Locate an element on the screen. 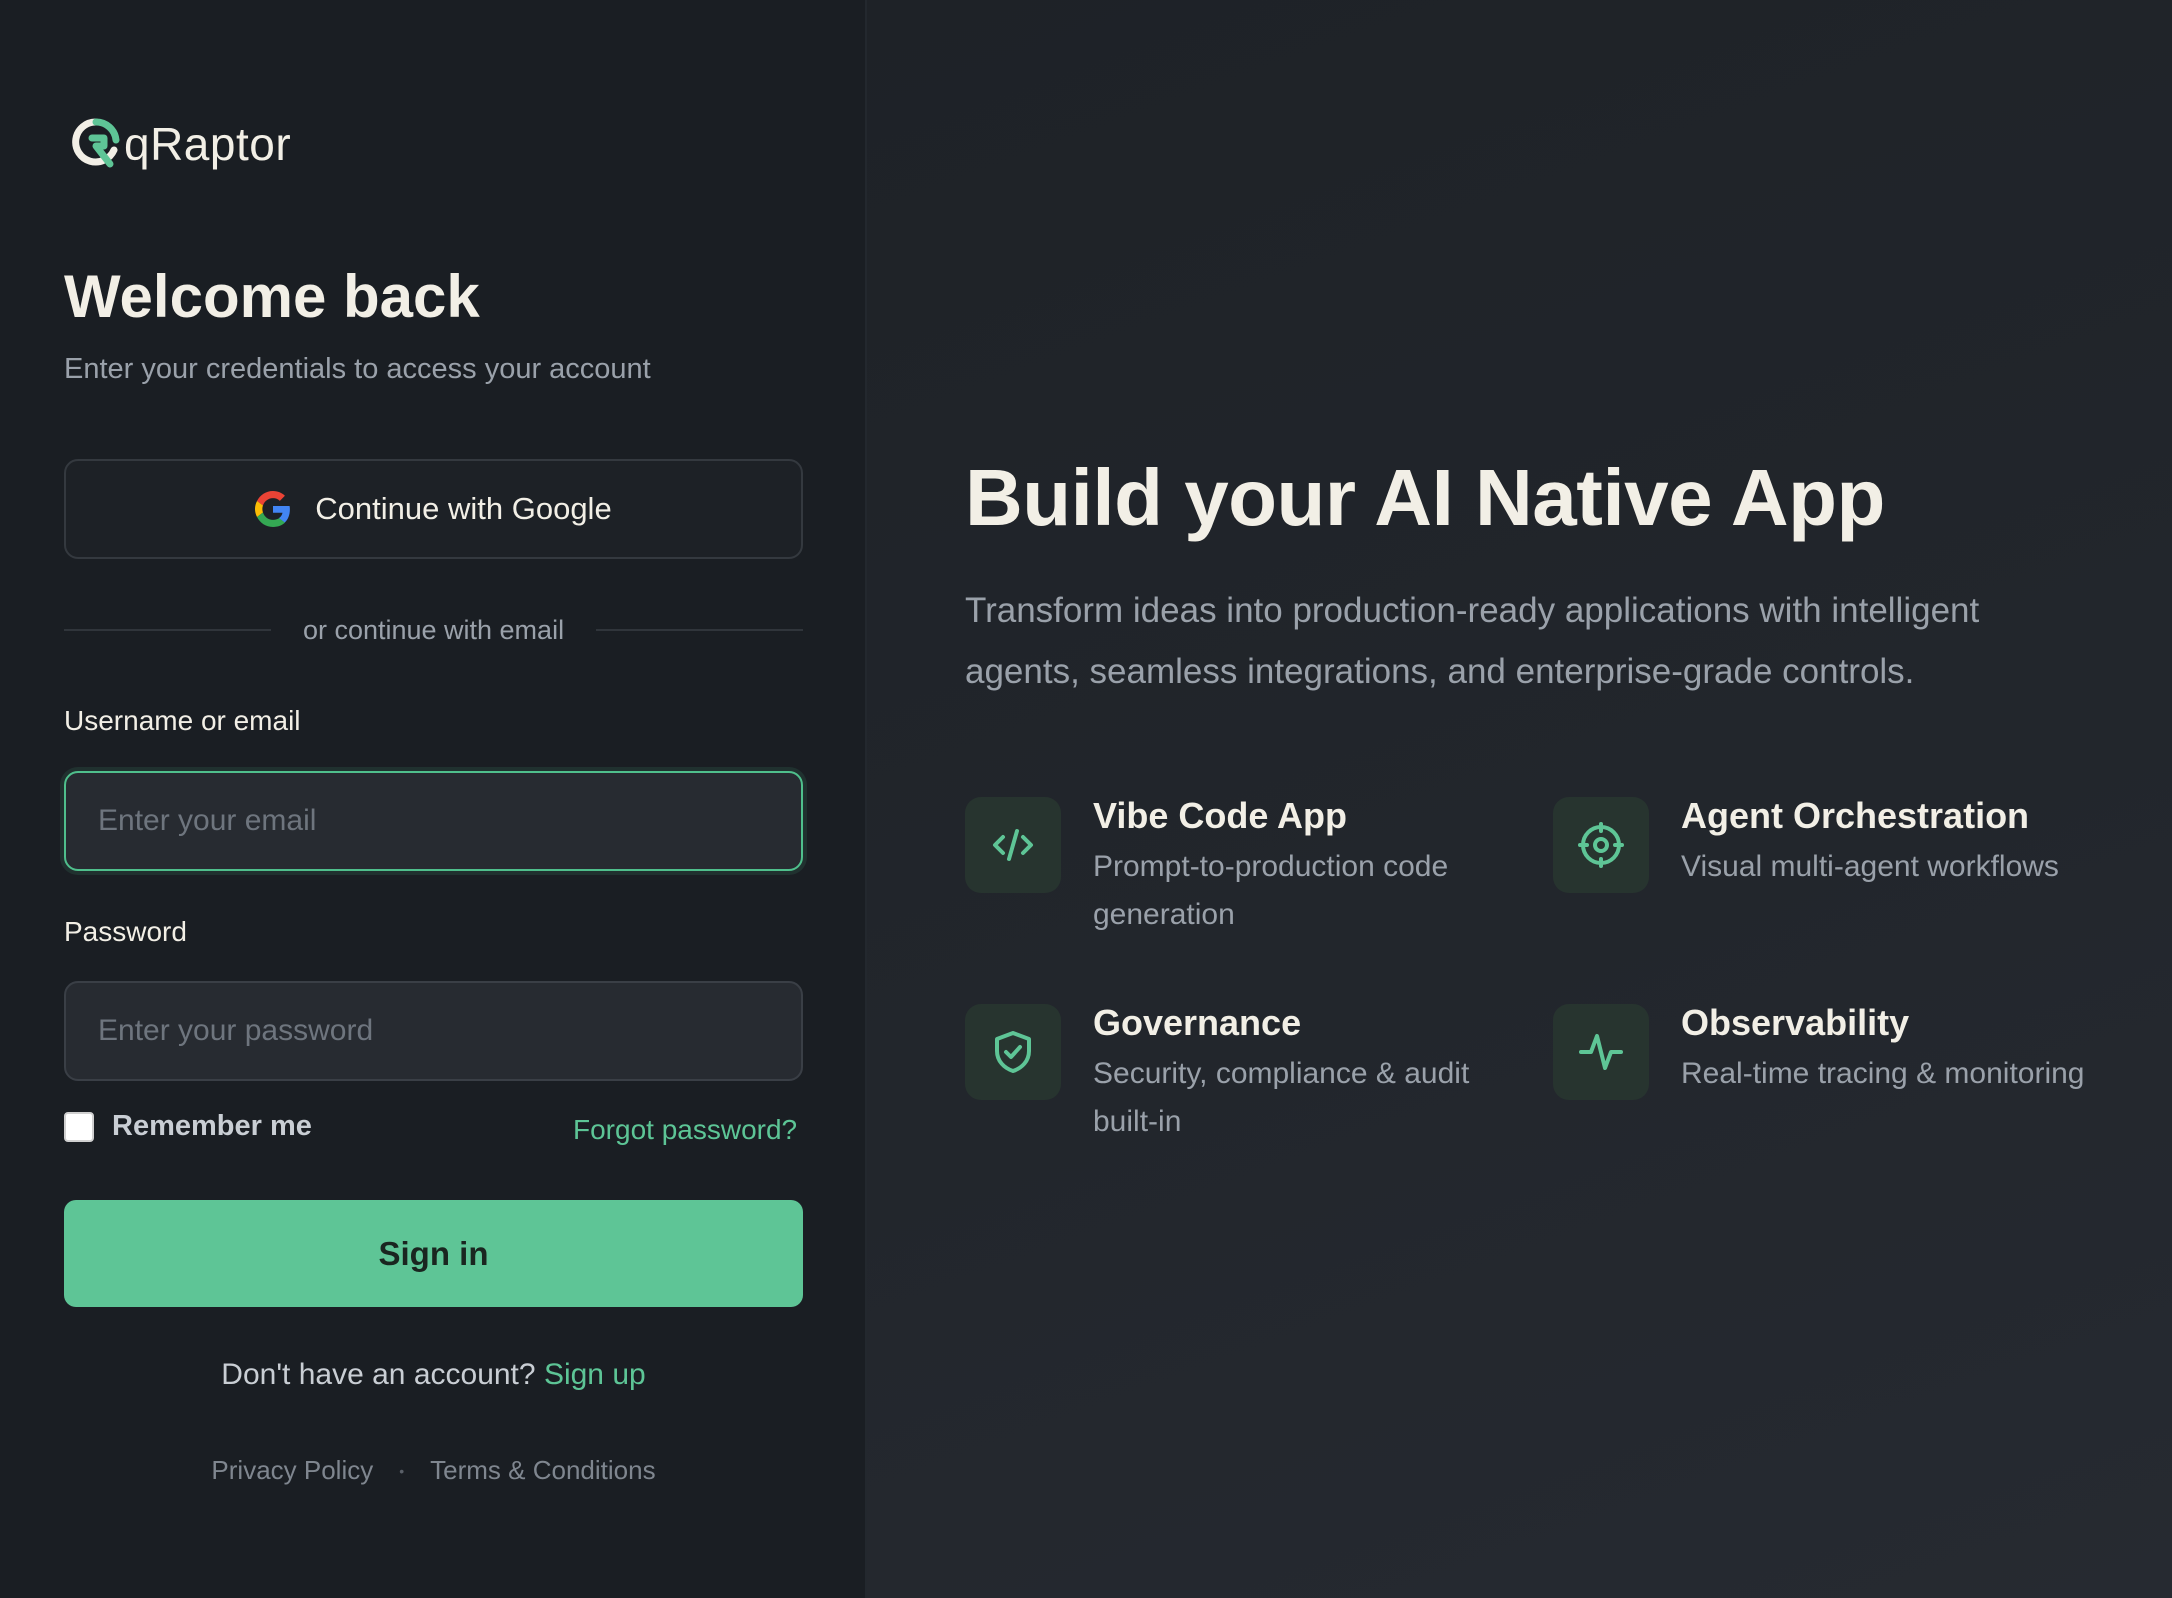  username-label: Username or email is located at coordinates (182, 720).